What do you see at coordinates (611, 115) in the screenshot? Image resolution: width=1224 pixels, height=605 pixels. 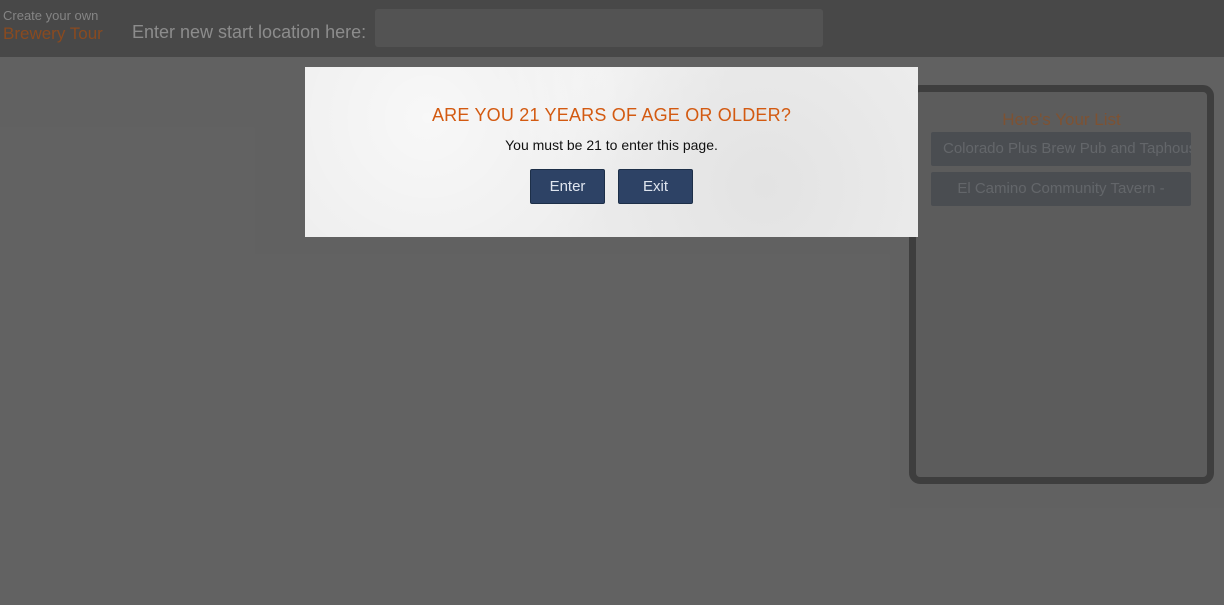 I see `modal-title: ARE YOU 21 YEARS OF AGE OR OLDER?` at bounding box center [611, 115].